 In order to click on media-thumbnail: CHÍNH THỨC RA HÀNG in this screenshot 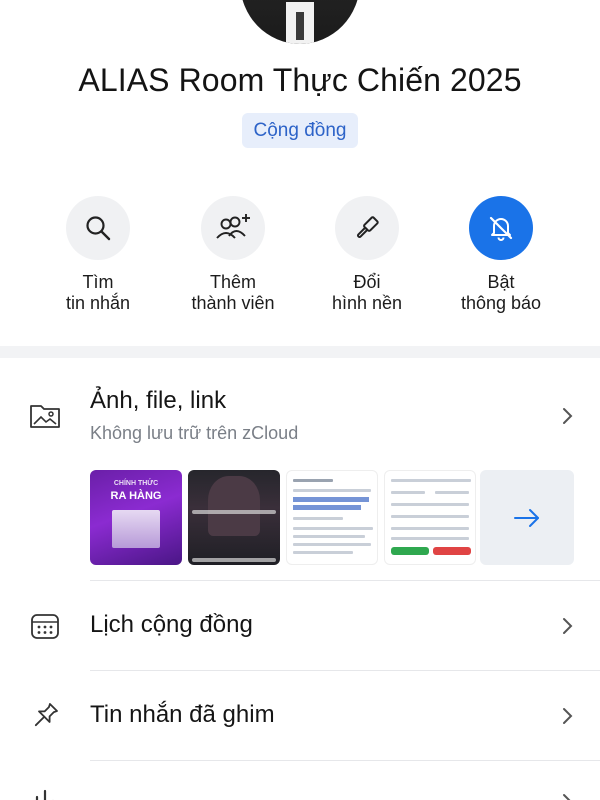, I will do `click(136, 517)`.